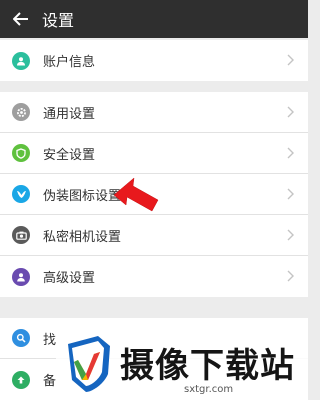  I want to click on settings-item-label: 账户信息, so click(69, 62).